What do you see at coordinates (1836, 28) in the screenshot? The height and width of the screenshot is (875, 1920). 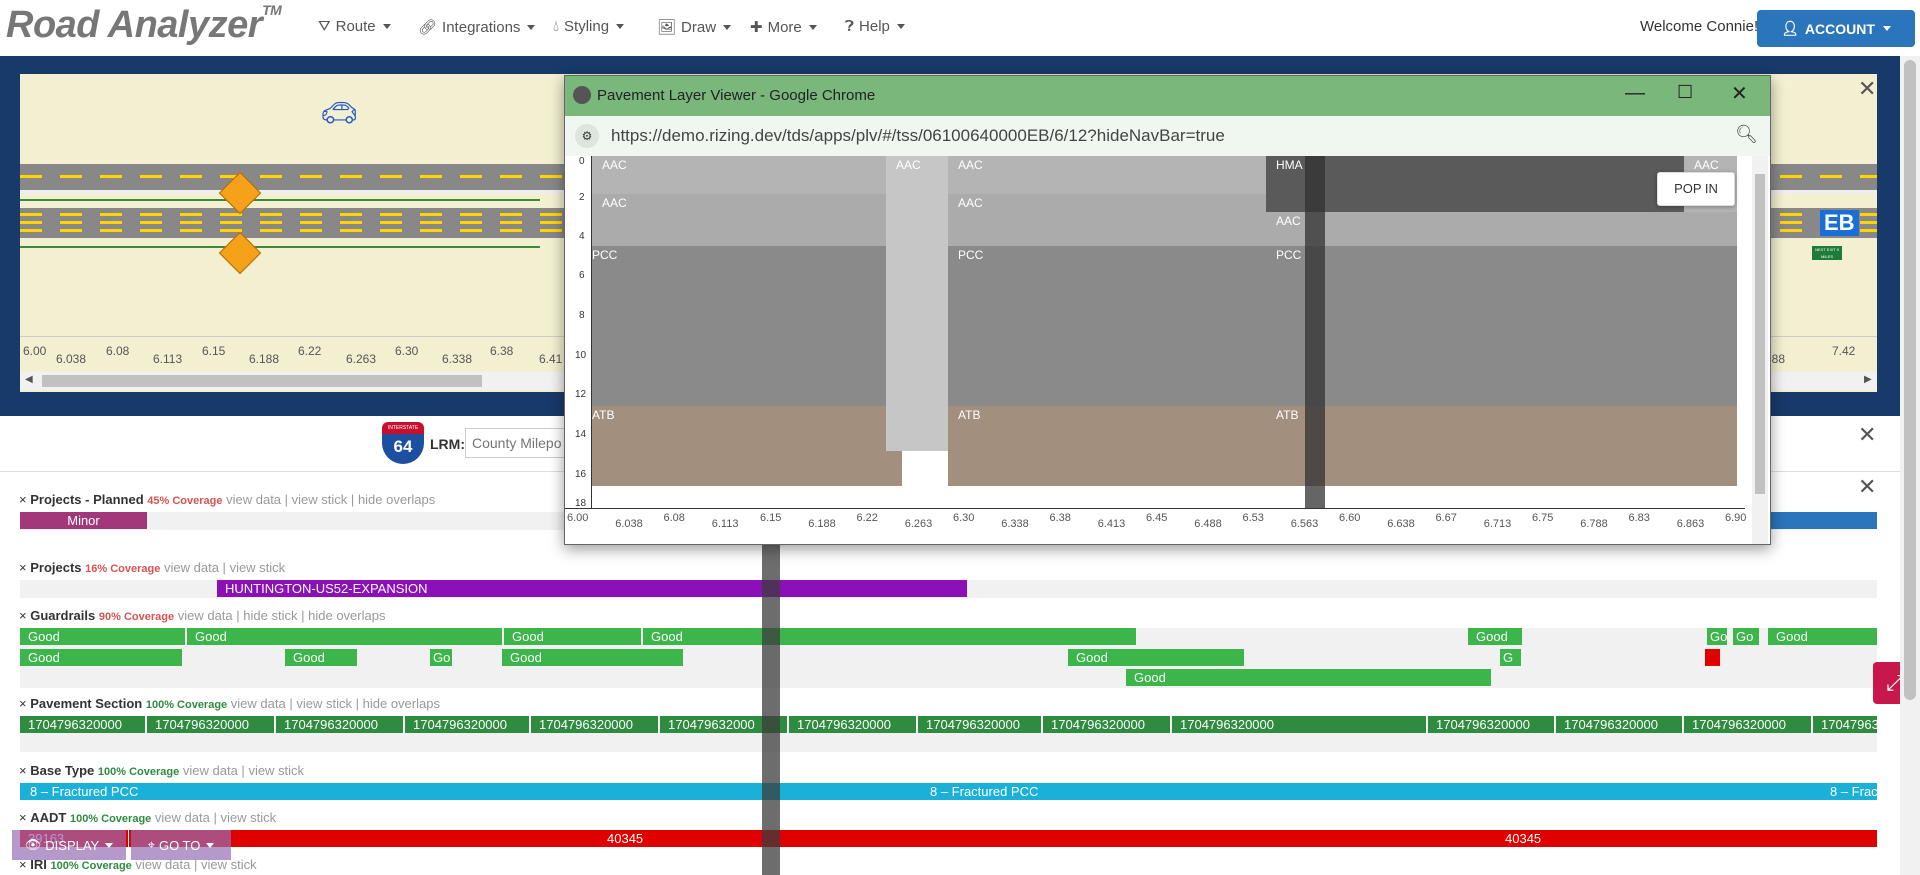 I see `account-button: 👤︎ ACCOUNT` at bounding box center [1836, 28].